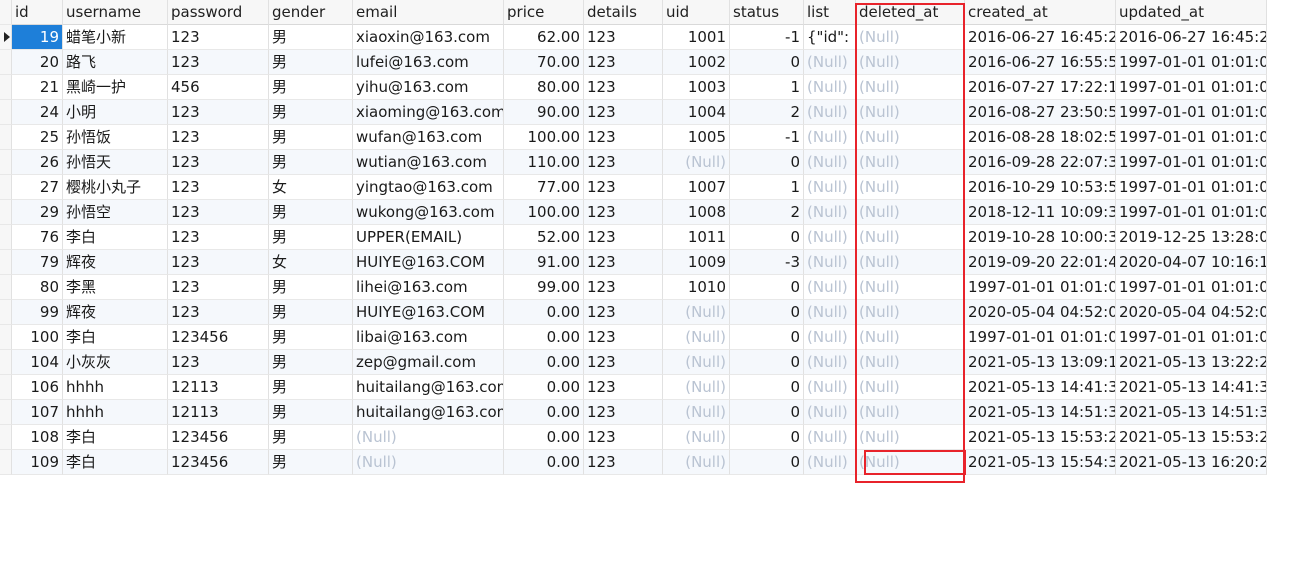 This screenshot has height=571, width=1309. What do you see at coordinates (1191, 437) in the screenshot?
I see `cell-updated-at: 2021-05-13 15:53:22` at bounding box center [1191, 437].